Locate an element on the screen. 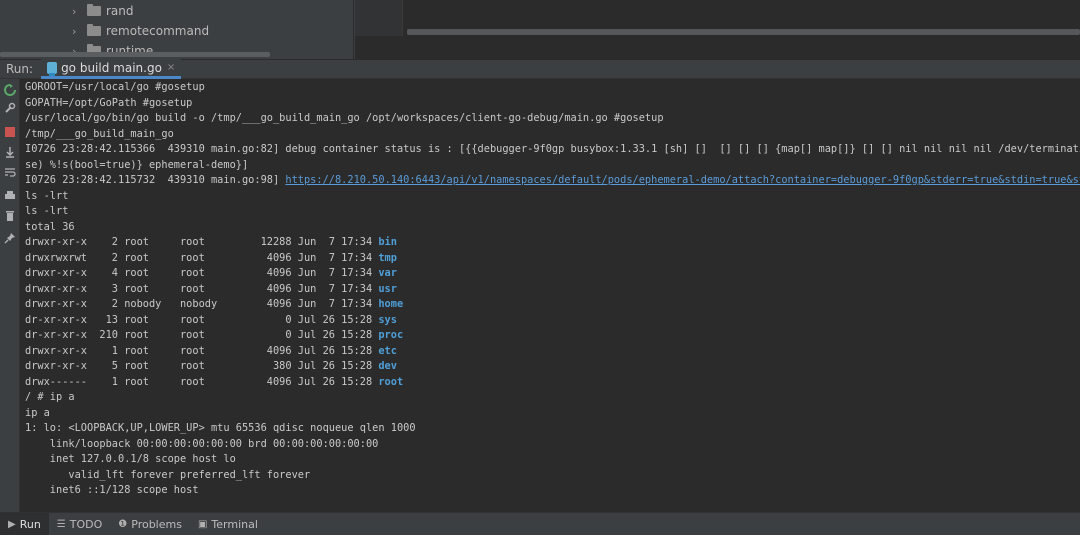  directory-name: home is located at coordinates (391, 304).